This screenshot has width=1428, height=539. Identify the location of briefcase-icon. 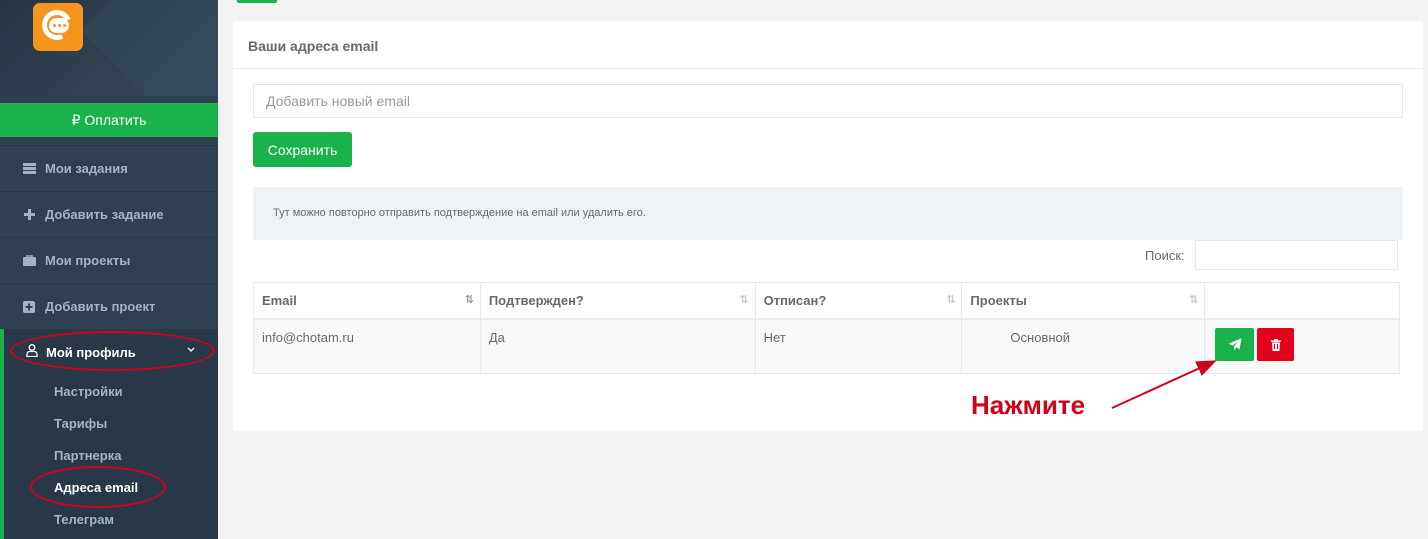
(29, 261).